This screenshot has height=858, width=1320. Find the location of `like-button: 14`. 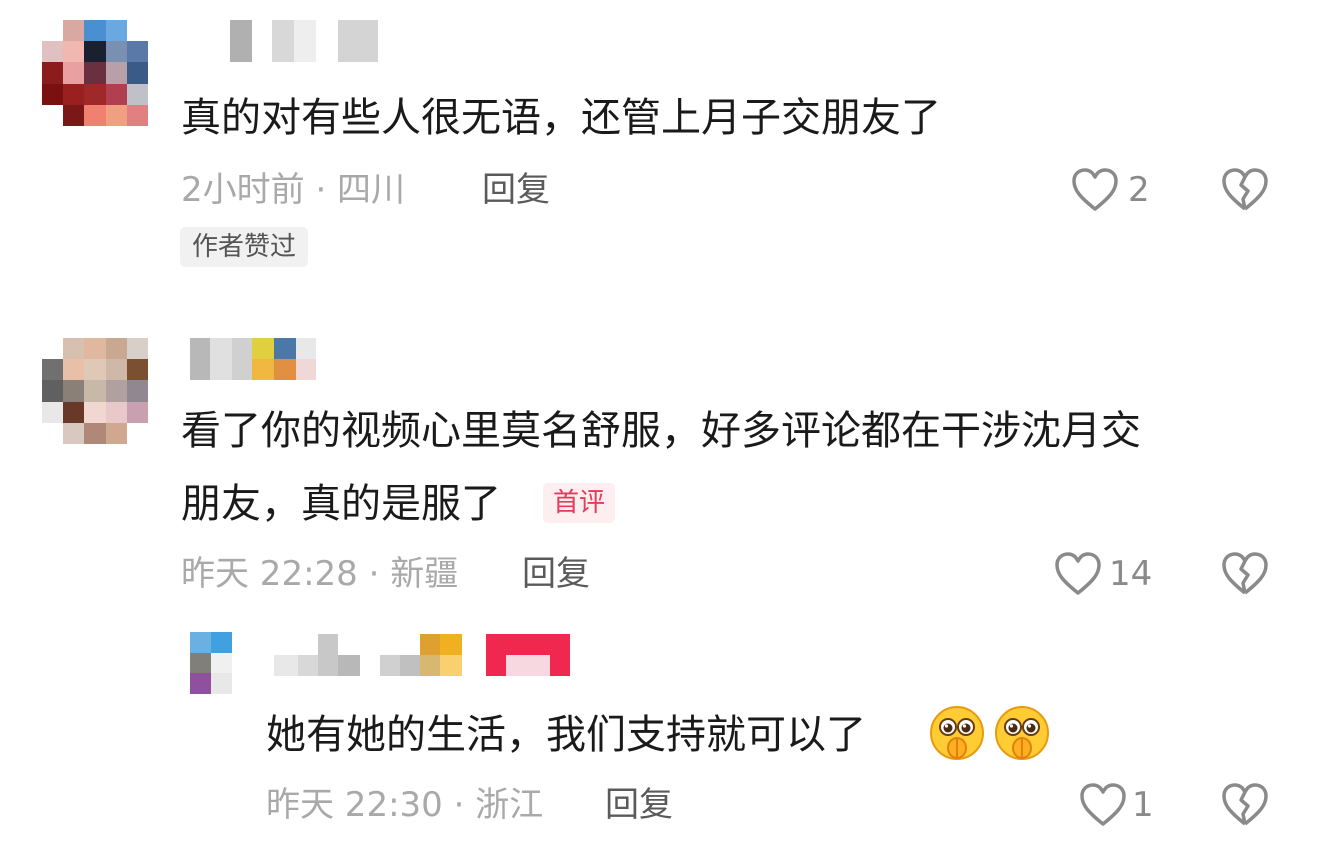

like-button: 14 is located at coordinates (1108, 574).